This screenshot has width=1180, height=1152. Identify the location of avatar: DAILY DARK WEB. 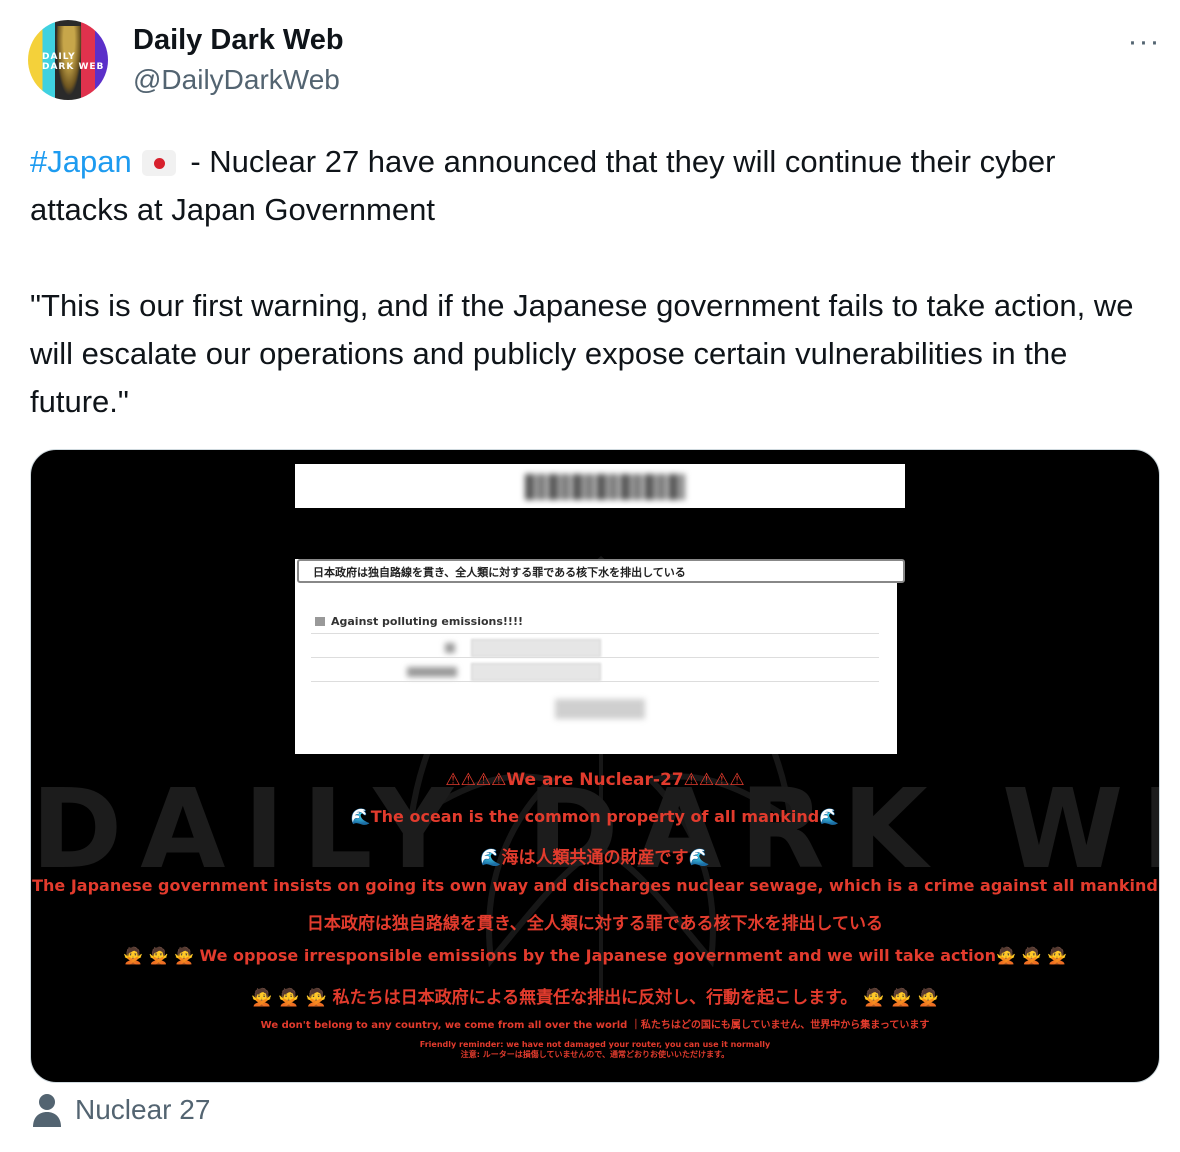
(68, 60).